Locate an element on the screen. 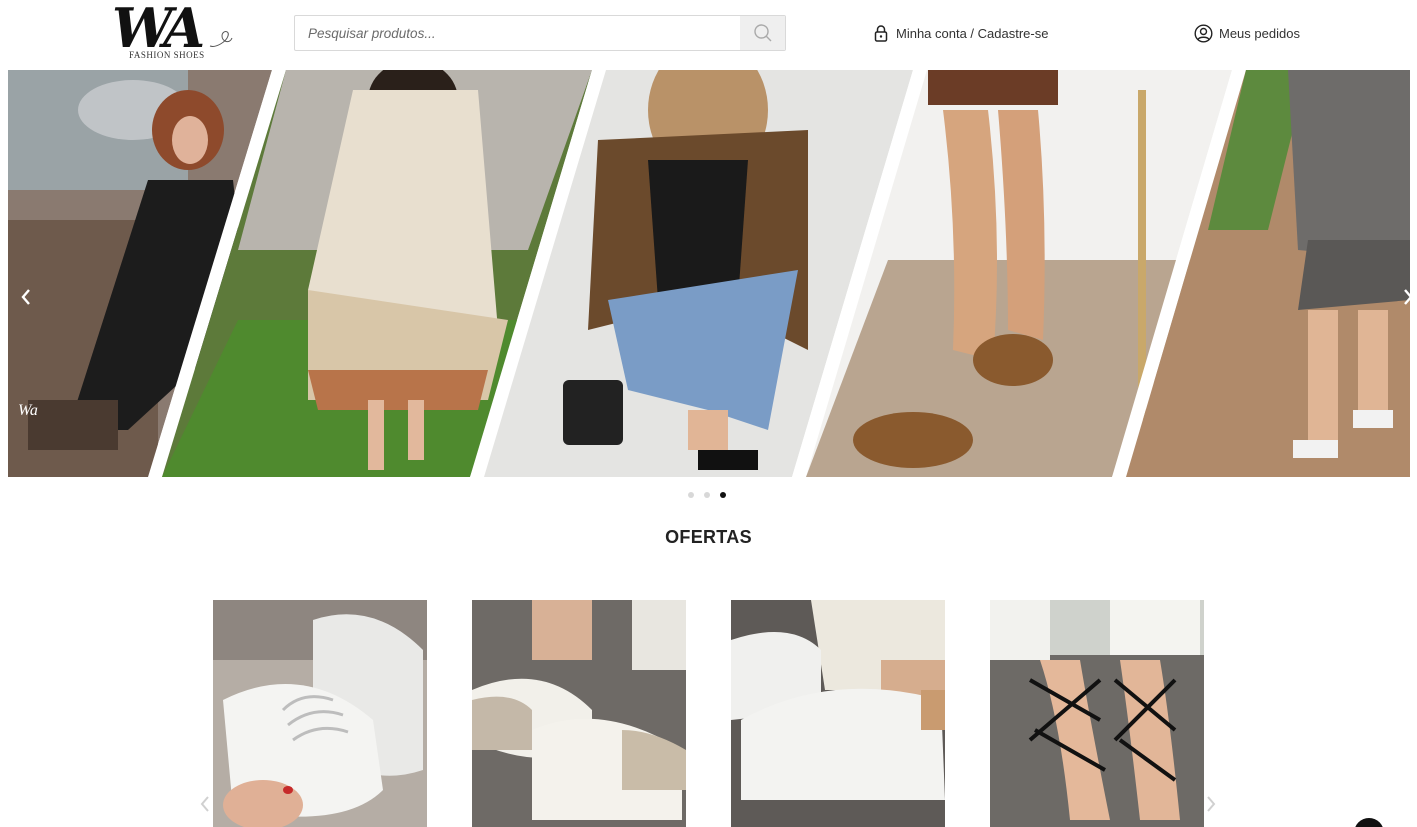 The width and height of the screenshot is (1417, 827). lock-icon is located at coordinates (881, 33).